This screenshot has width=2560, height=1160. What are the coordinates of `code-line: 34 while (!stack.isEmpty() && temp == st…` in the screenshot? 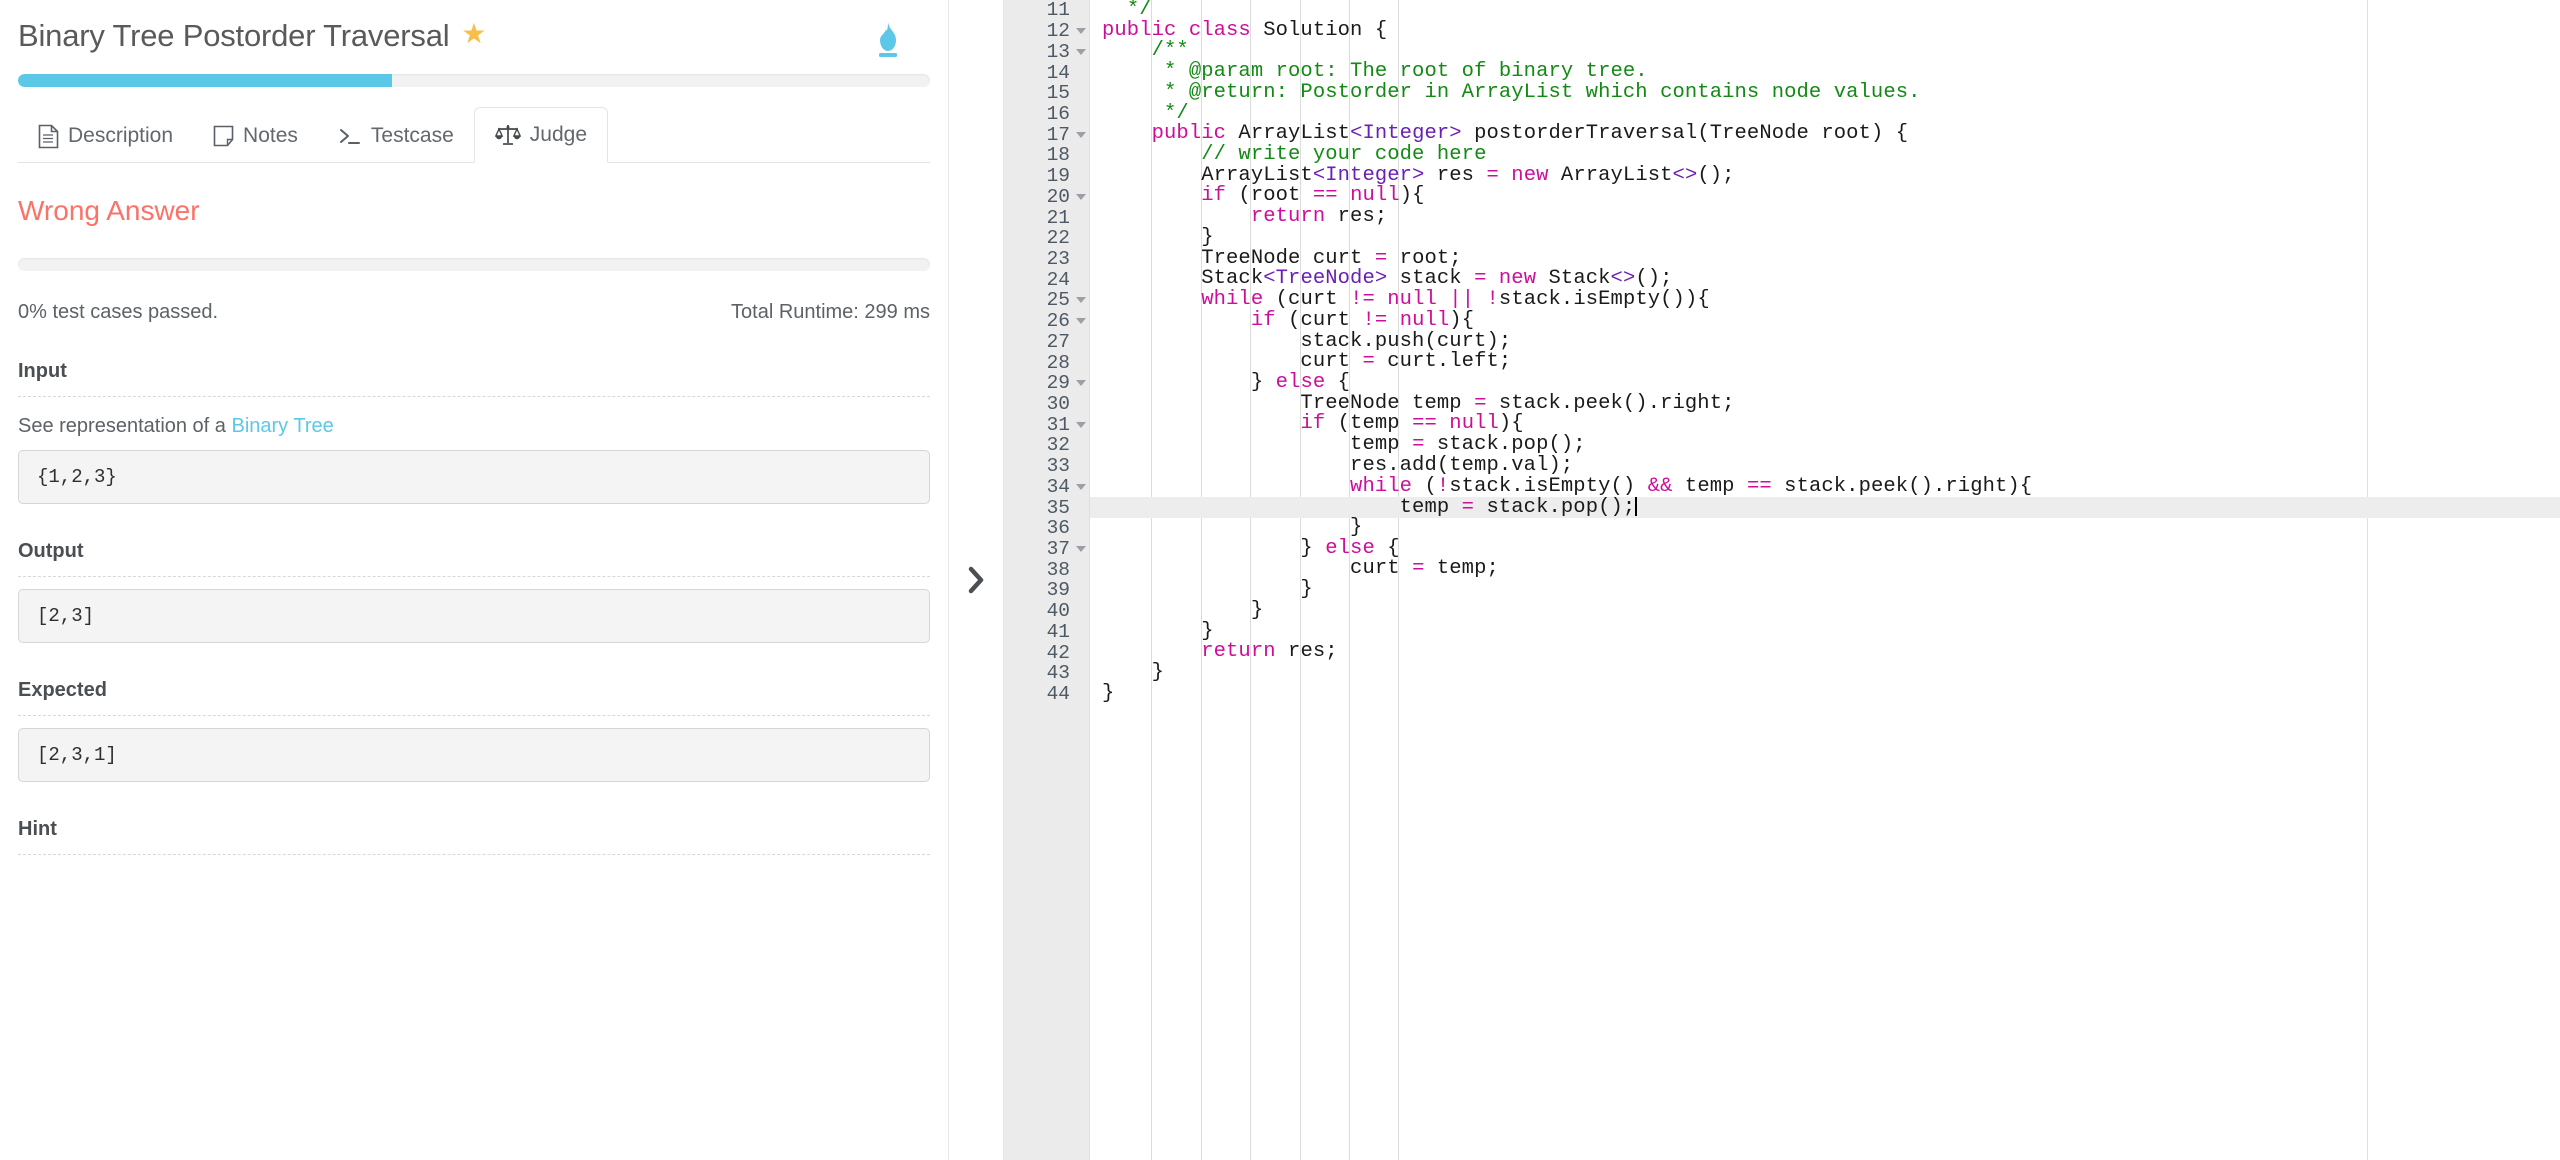 It's located at (1782, 487).